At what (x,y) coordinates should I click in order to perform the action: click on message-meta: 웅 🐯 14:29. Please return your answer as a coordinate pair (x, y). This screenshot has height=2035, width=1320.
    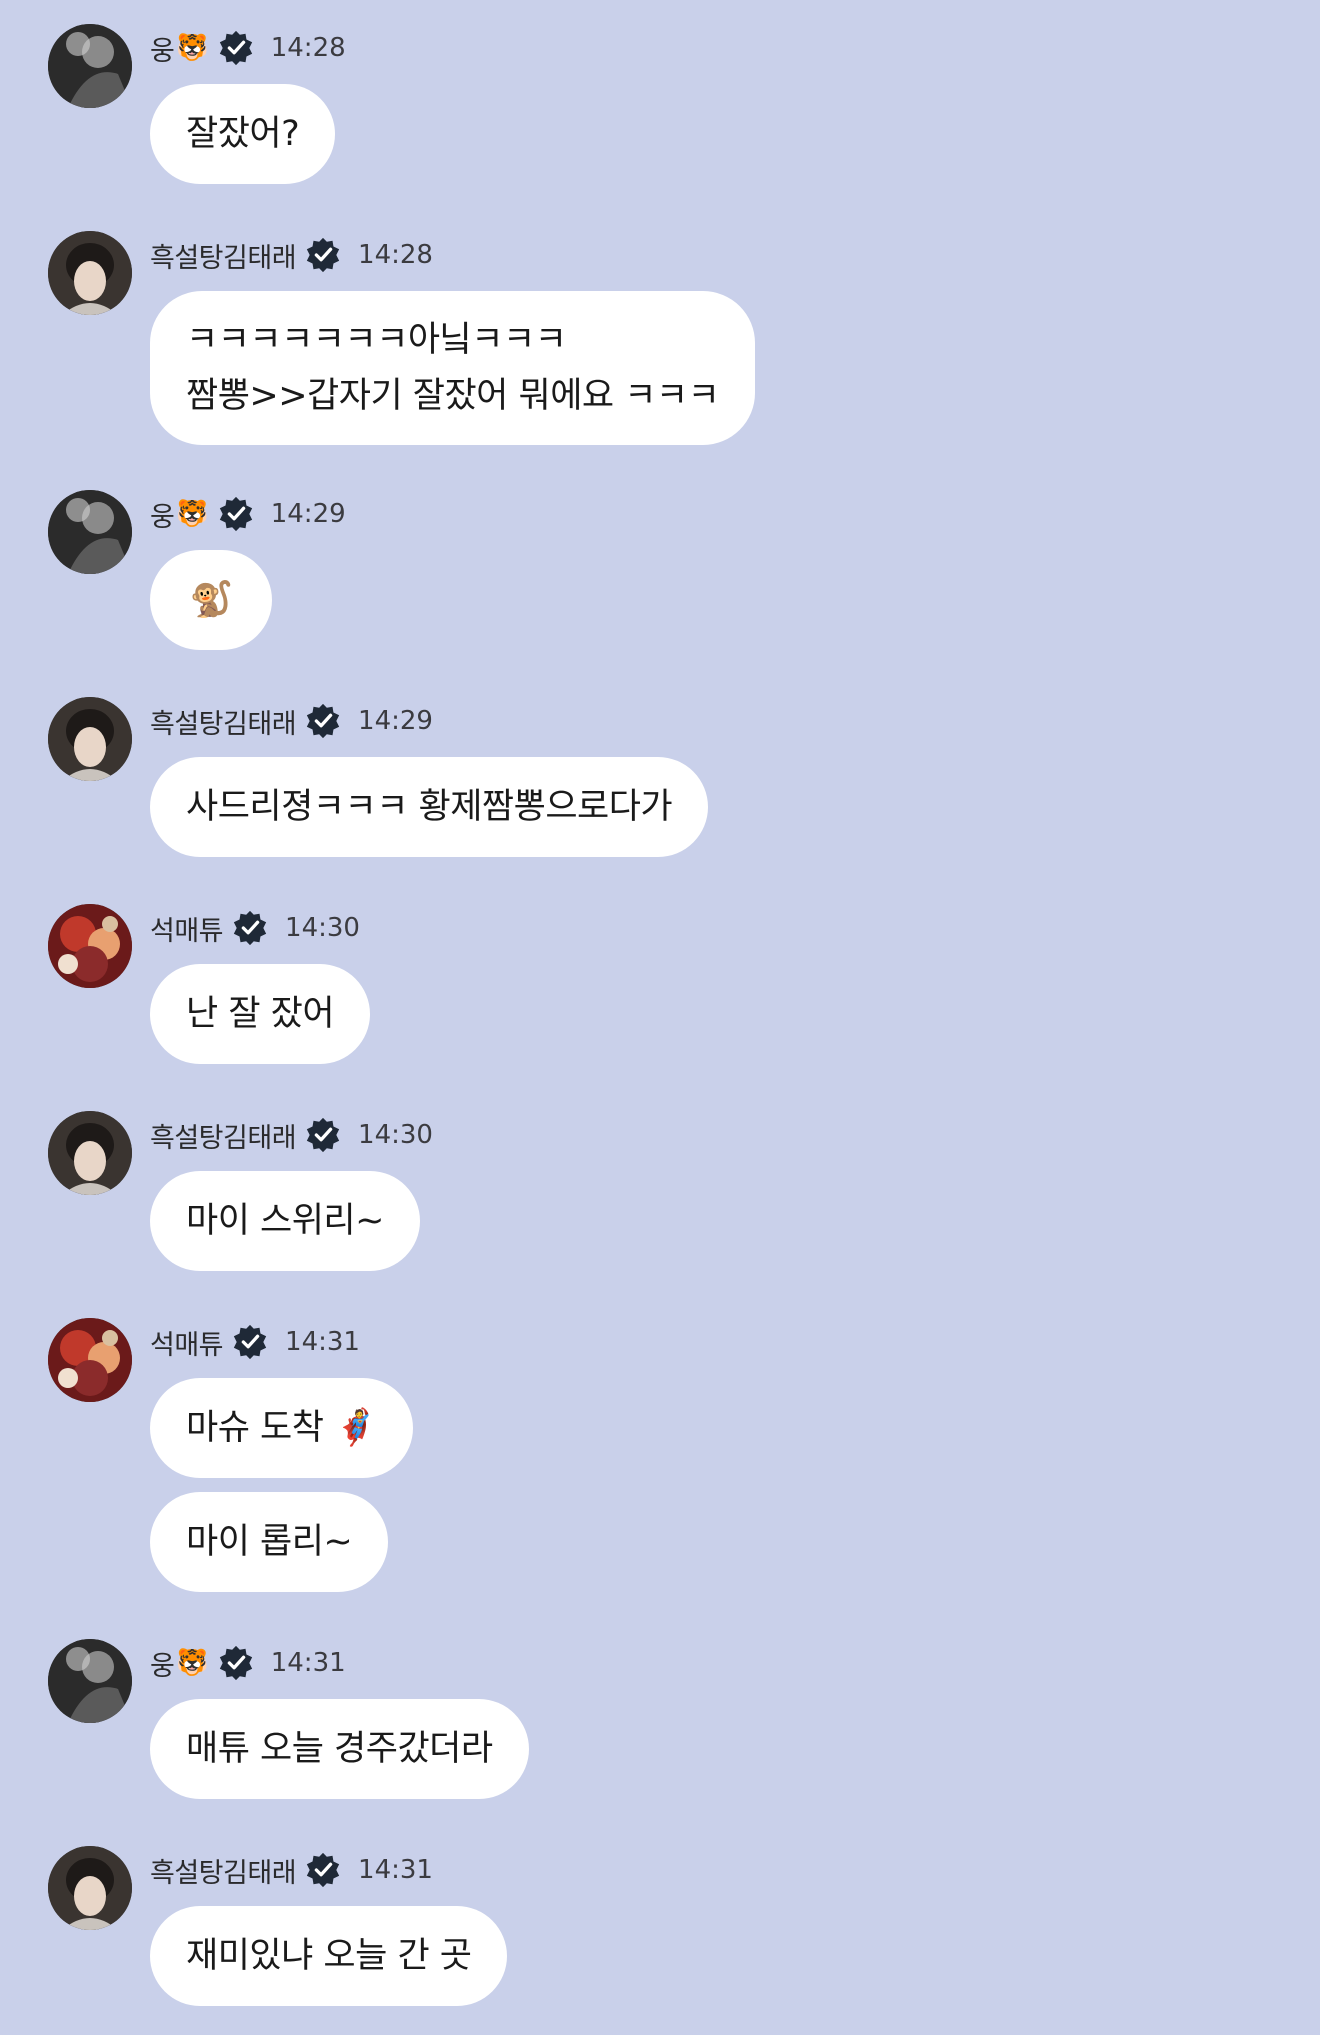
    Looking at the image, I should click on (248, 514).